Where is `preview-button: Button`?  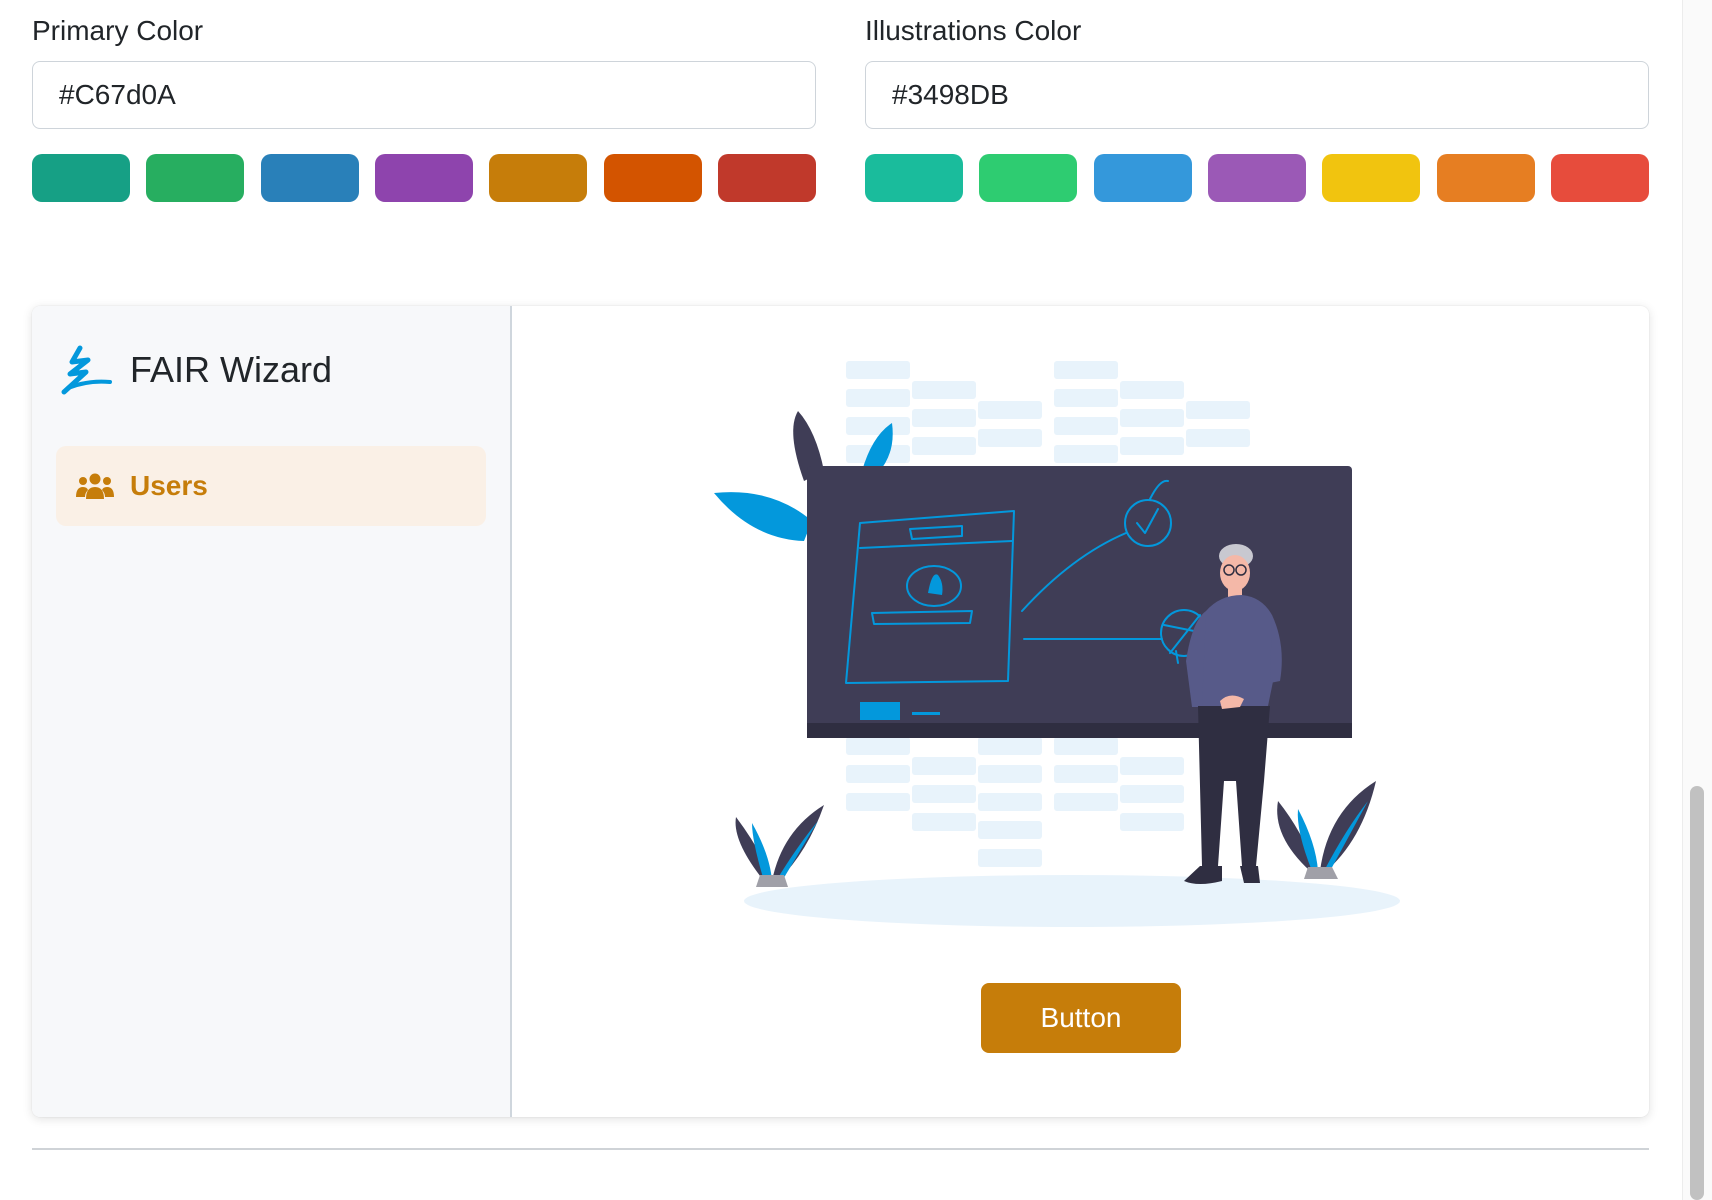 preview-button: Button is located at coordinates (1081, 1018).